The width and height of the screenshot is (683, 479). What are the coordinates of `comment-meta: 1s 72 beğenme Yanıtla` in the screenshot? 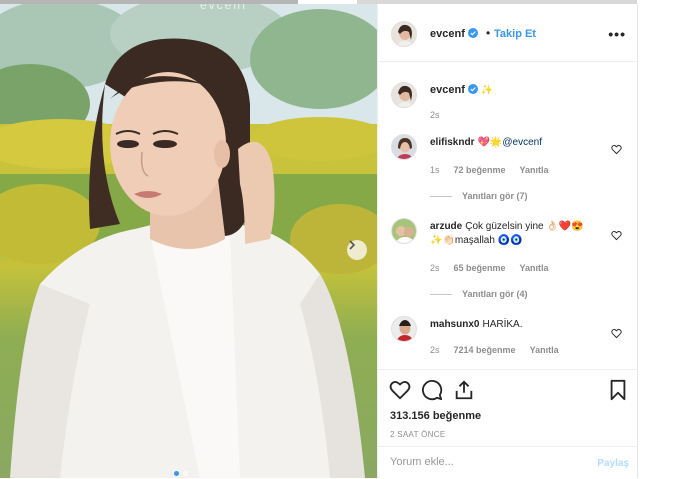 It's located at (489, 170).